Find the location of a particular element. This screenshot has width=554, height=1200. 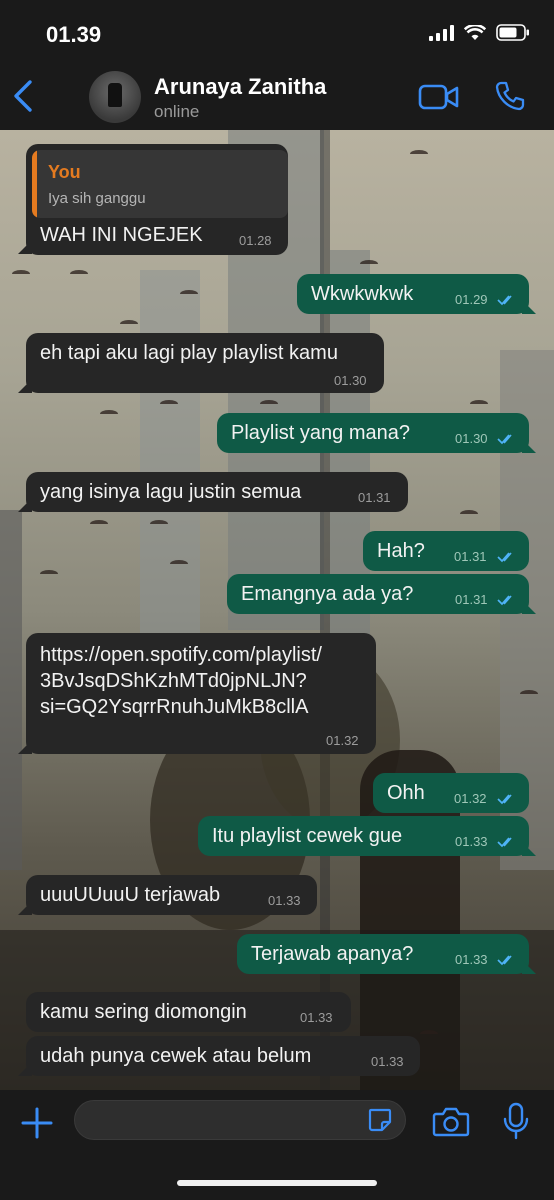

status-bar: 01.39 is located at coordinates (277, 31).